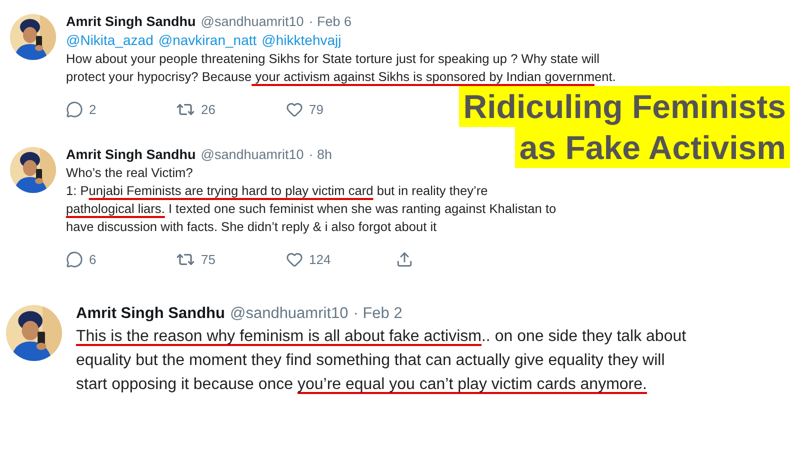 The image size is (800, 450). What do you see at coordinates (652, 147) in the screenshot?
I see `headline: as Fake Activism` at bounding box center [652, 147].